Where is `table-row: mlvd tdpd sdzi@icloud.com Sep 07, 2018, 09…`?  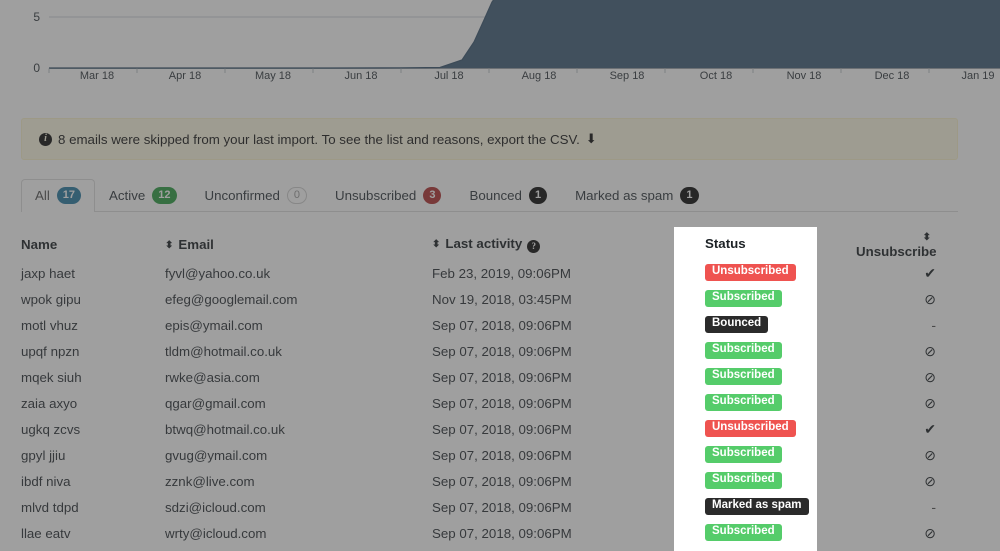 table-row: mlvd tdpd sdzi@icloud.com Sep 07, 2018, 09… is located at coordinates (489, 507).